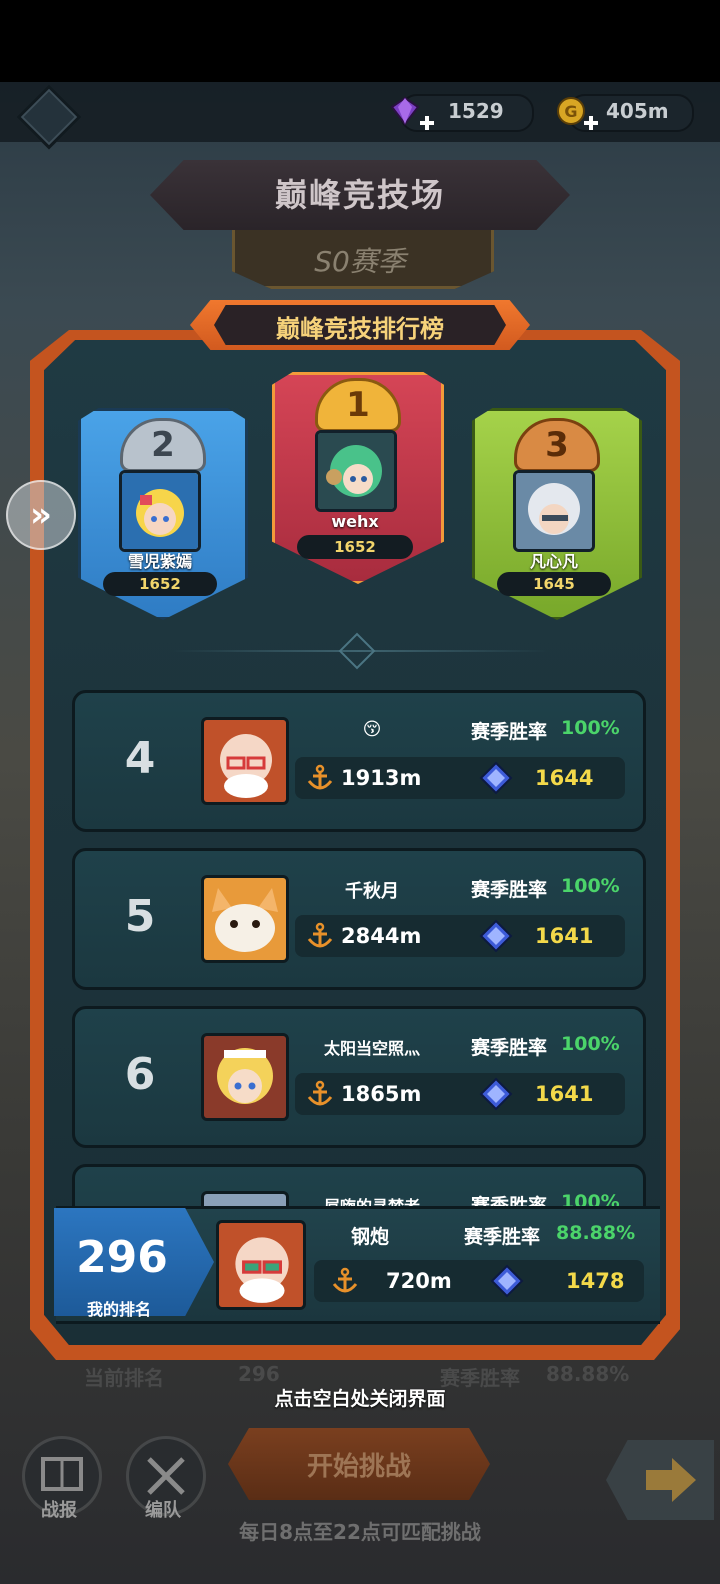  What do you see at coordinates (359, 761) in the screenshot?
I see `ranking-row: 4 😚 赛季胜率 100% 1913m 1644` at bounding box center [359, 761].